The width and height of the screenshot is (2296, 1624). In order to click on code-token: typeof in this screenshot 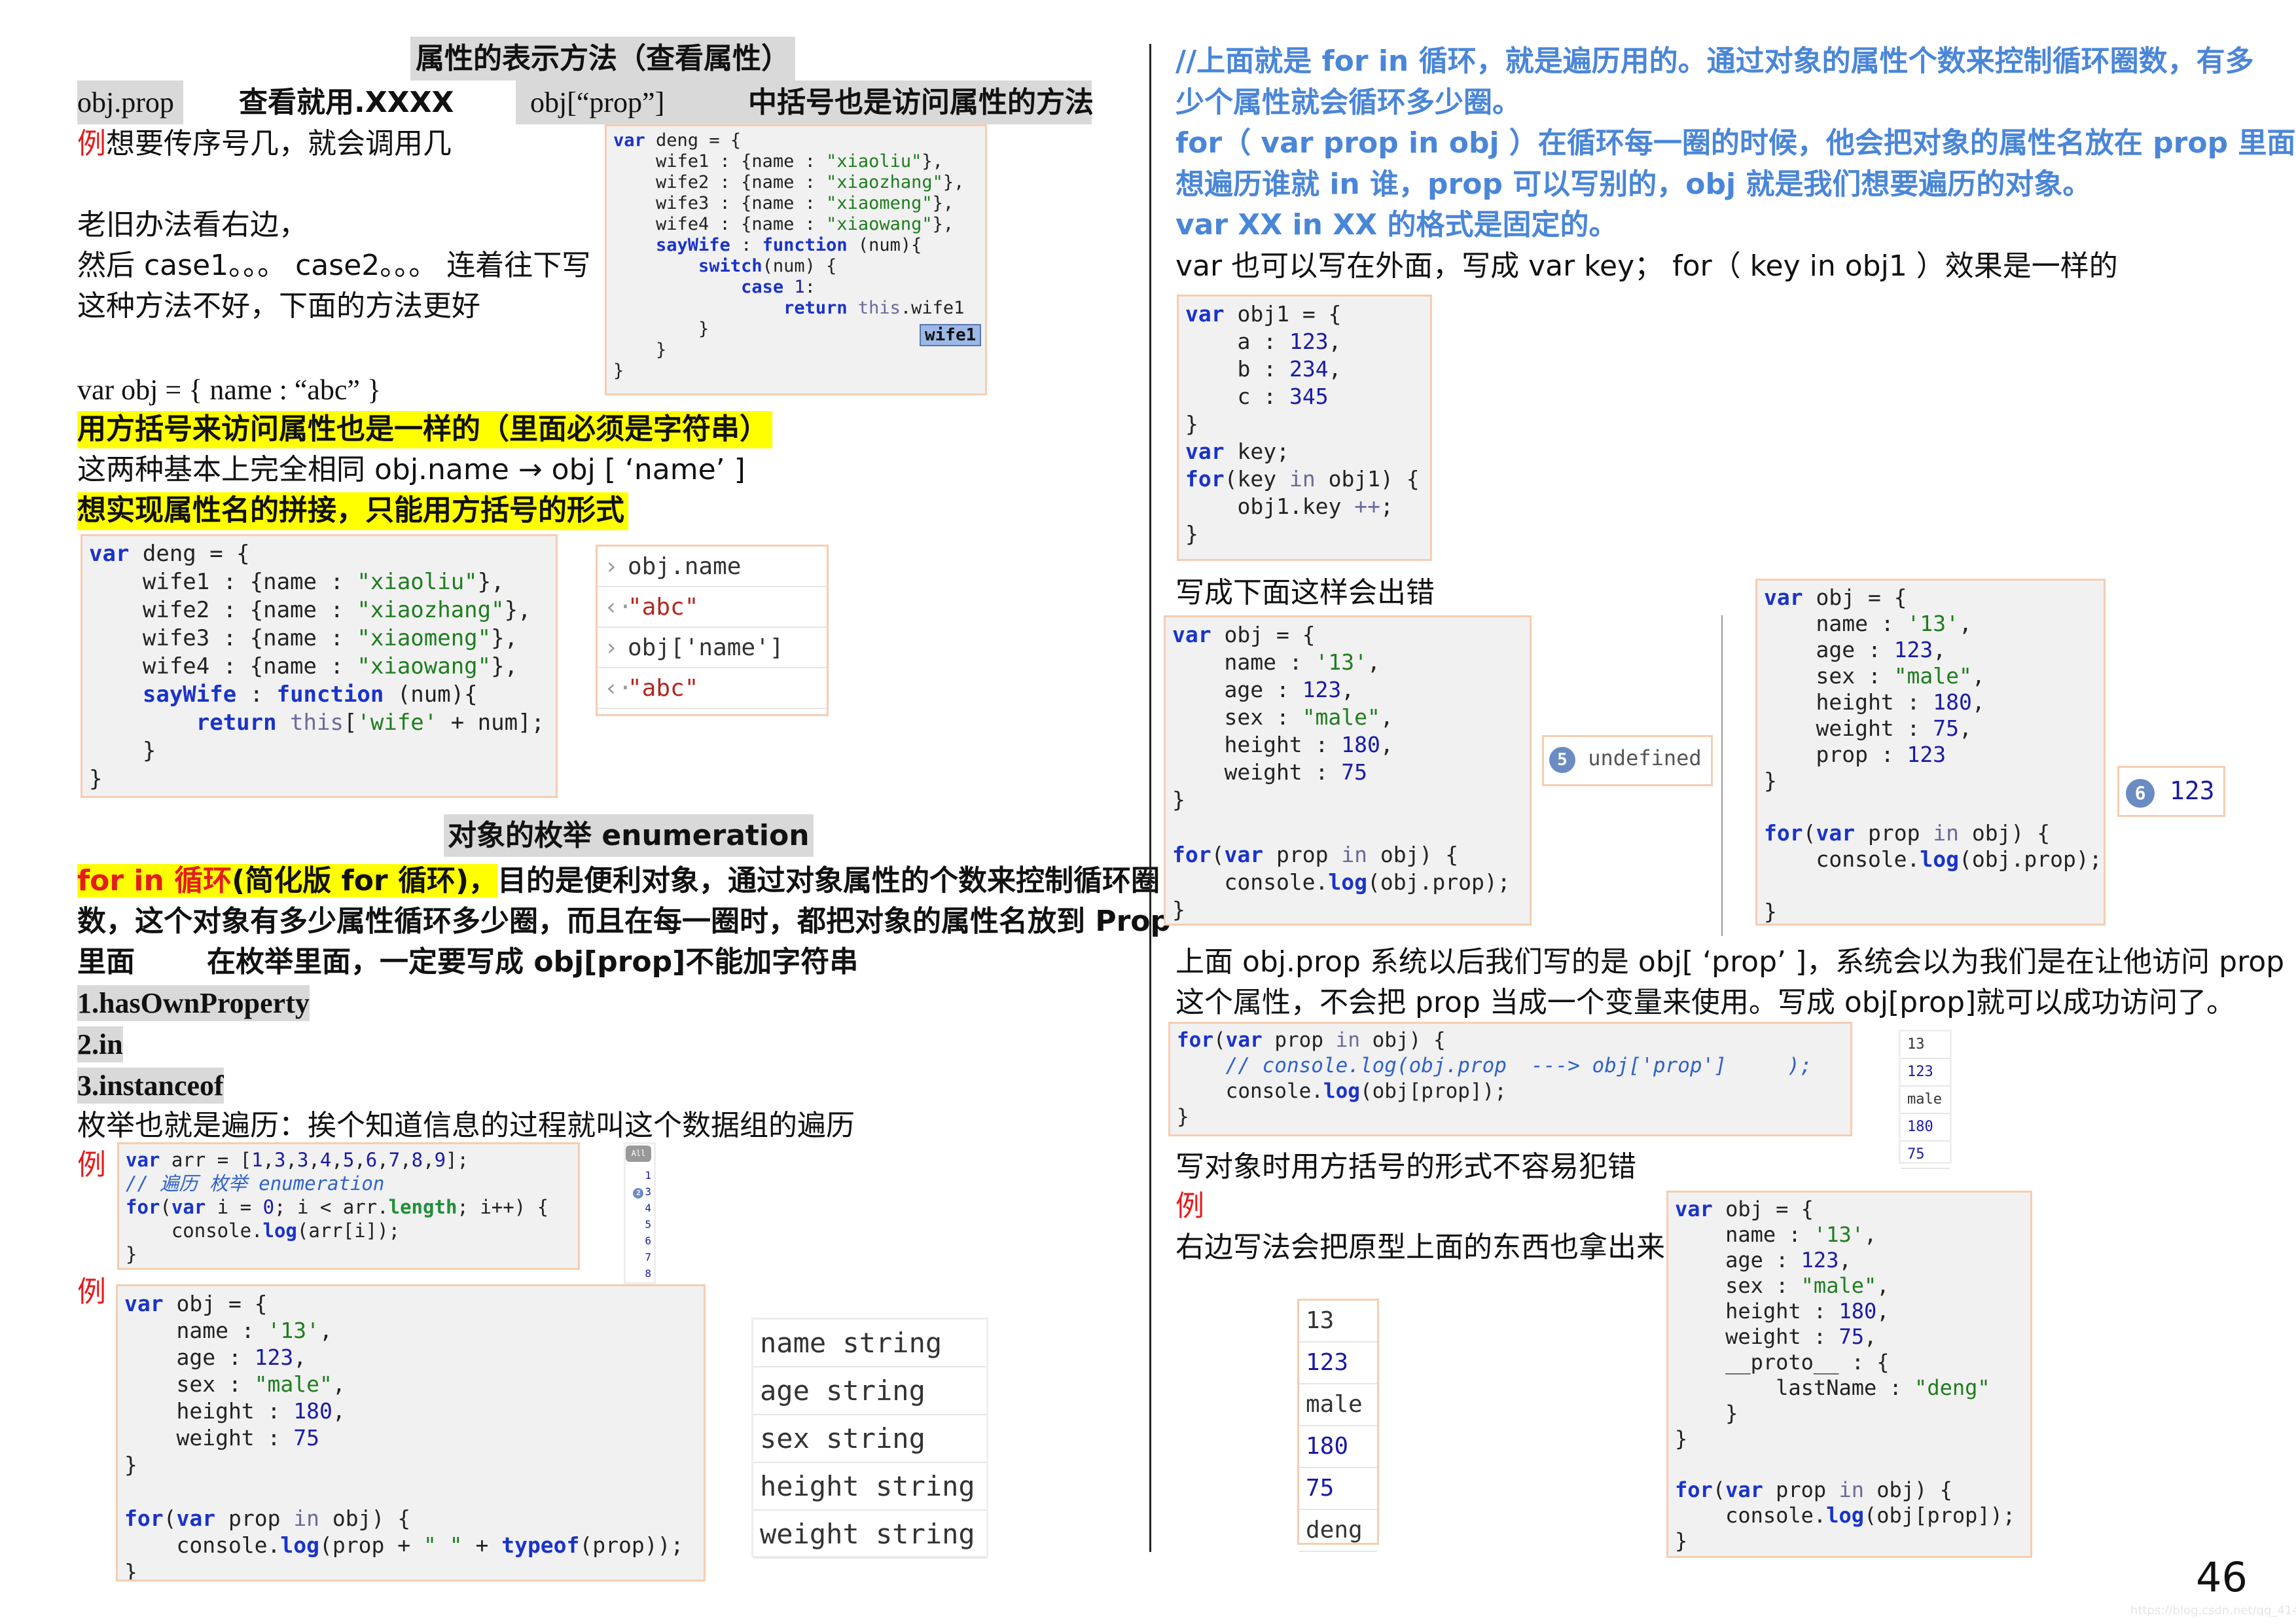, I will do `click(540, 1545)`.